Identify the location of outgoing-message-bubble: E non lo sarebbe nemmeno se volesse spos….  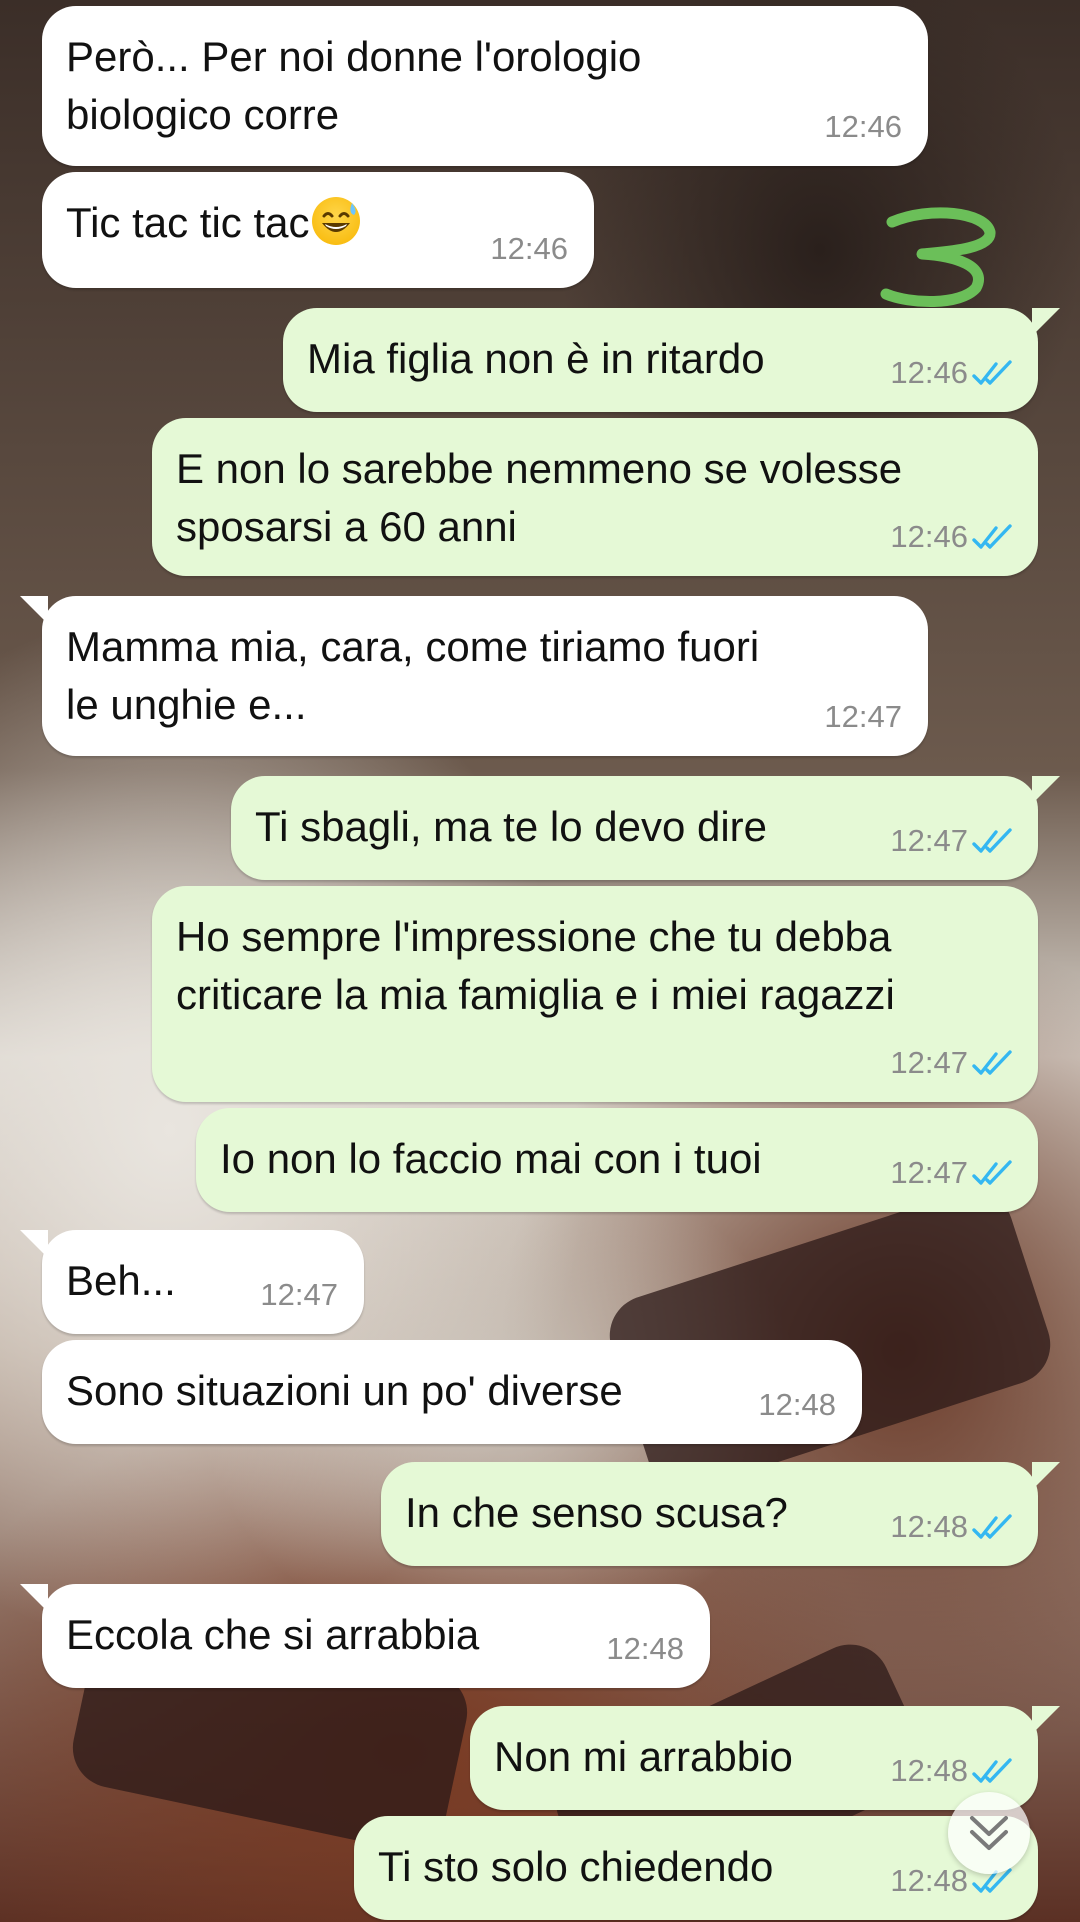
(595, 497).